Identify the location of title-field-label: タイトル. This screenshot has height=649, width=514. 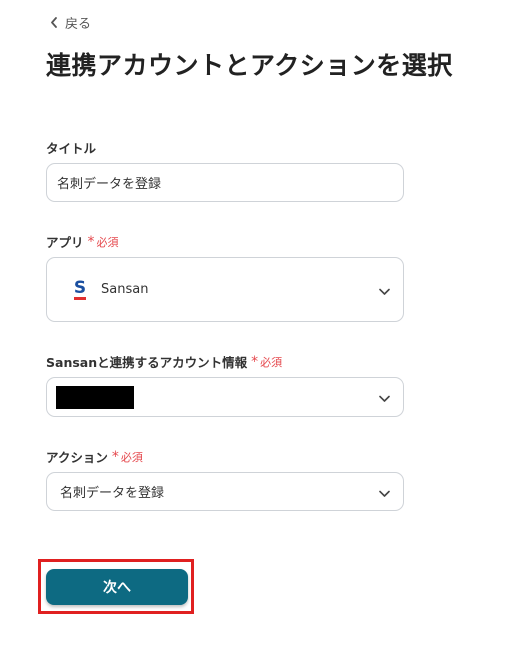
(71, 147).